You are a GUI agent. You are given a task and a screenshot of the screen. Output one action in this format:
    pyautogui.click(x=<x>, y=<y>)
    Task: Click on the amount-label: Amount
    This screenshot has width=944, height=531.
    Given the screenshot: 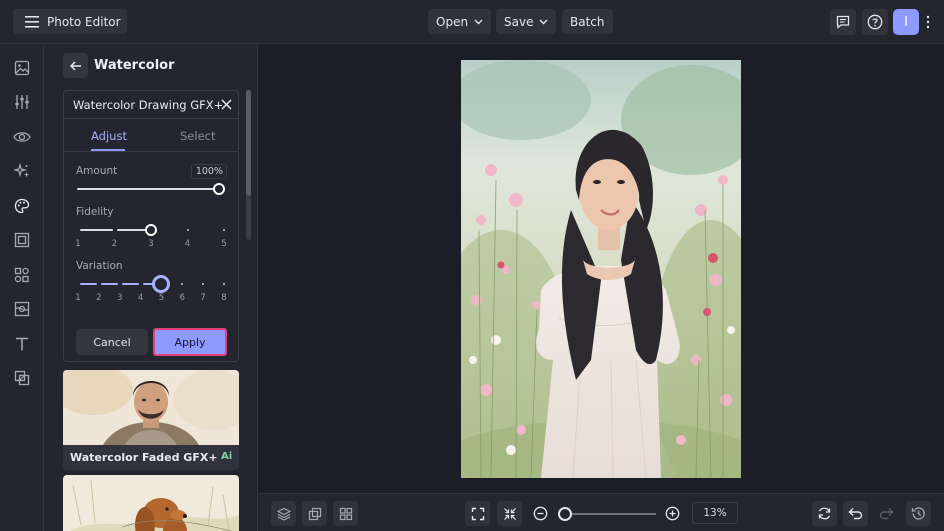 What is the action you would take?
    pyautogui.click(x=97, y=171)
    